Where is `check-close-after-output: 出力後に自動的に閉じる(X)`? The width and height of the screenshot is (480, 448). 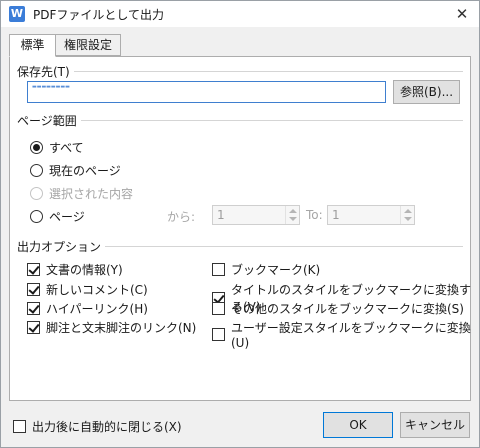 check-close-after-output: 出力後に自動的に閉じる(X) is located at coordinates (97, 426).